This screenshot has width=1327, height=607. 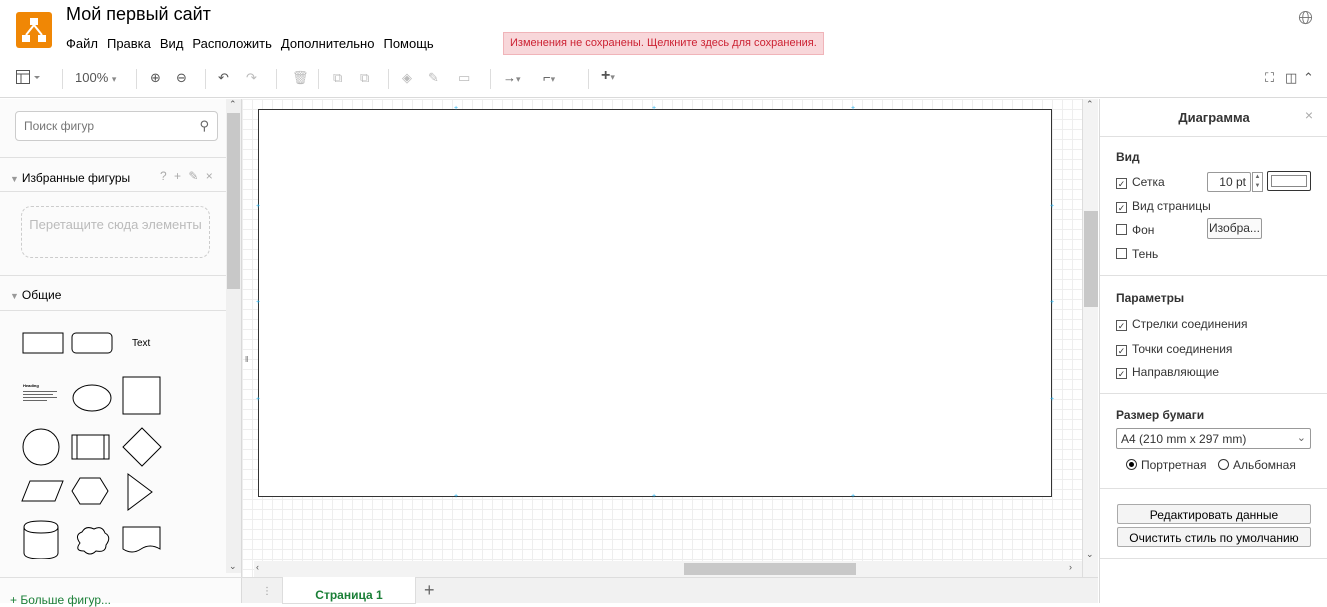 I want to click on search-input, so click(x=101, y=126).